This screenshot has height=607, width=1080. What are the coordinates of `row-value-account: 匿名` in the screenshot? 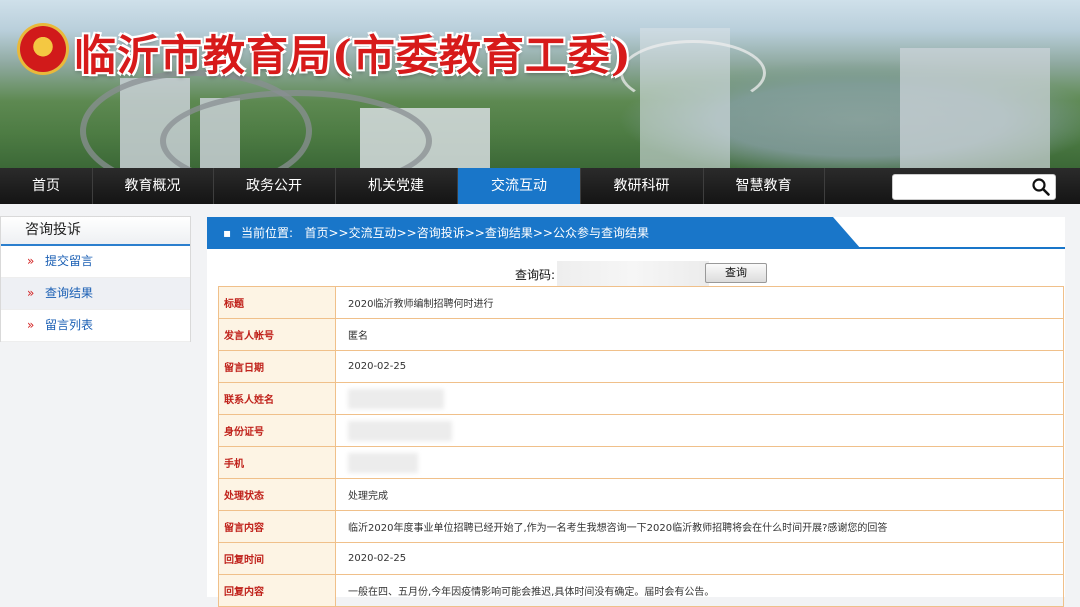 It's located at (699, 334).